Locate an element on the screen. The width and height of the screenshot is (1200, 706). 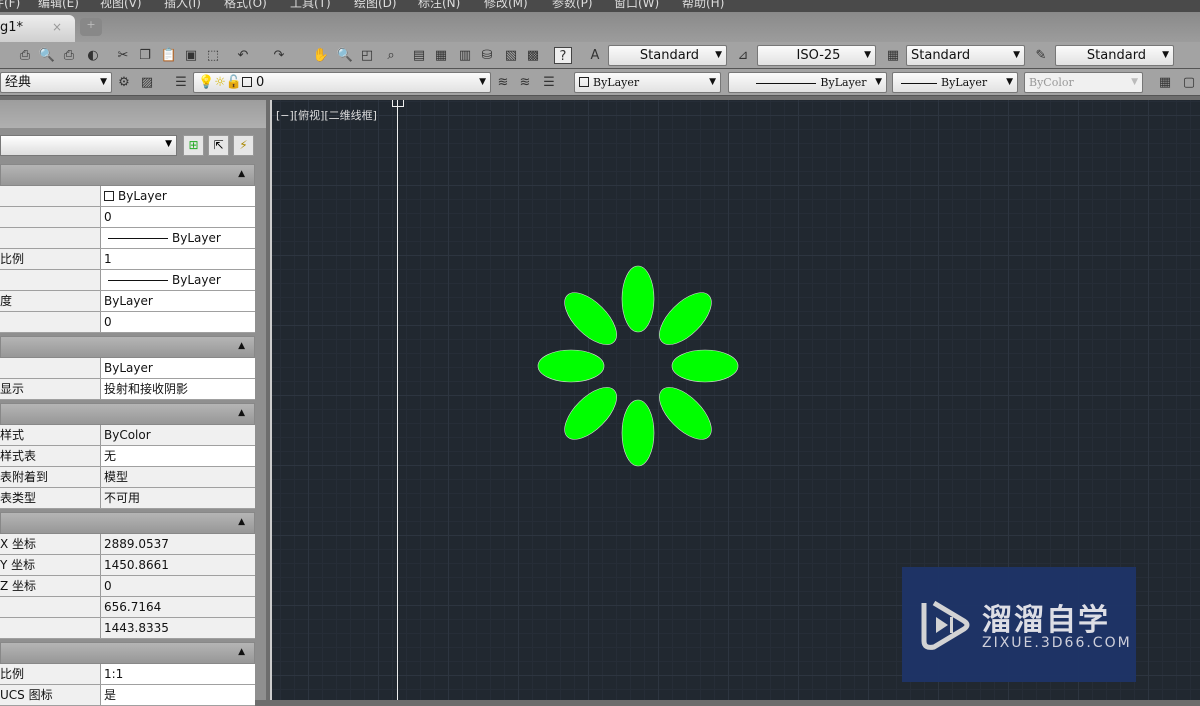
property-row: 比例 1:1 is located at coordinates (127, 674).